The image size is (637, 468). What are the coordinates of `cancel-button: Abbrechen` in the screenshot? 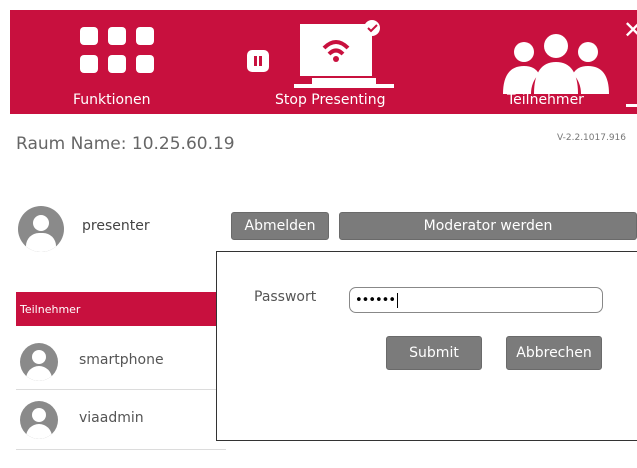 It's located at (554, 353).